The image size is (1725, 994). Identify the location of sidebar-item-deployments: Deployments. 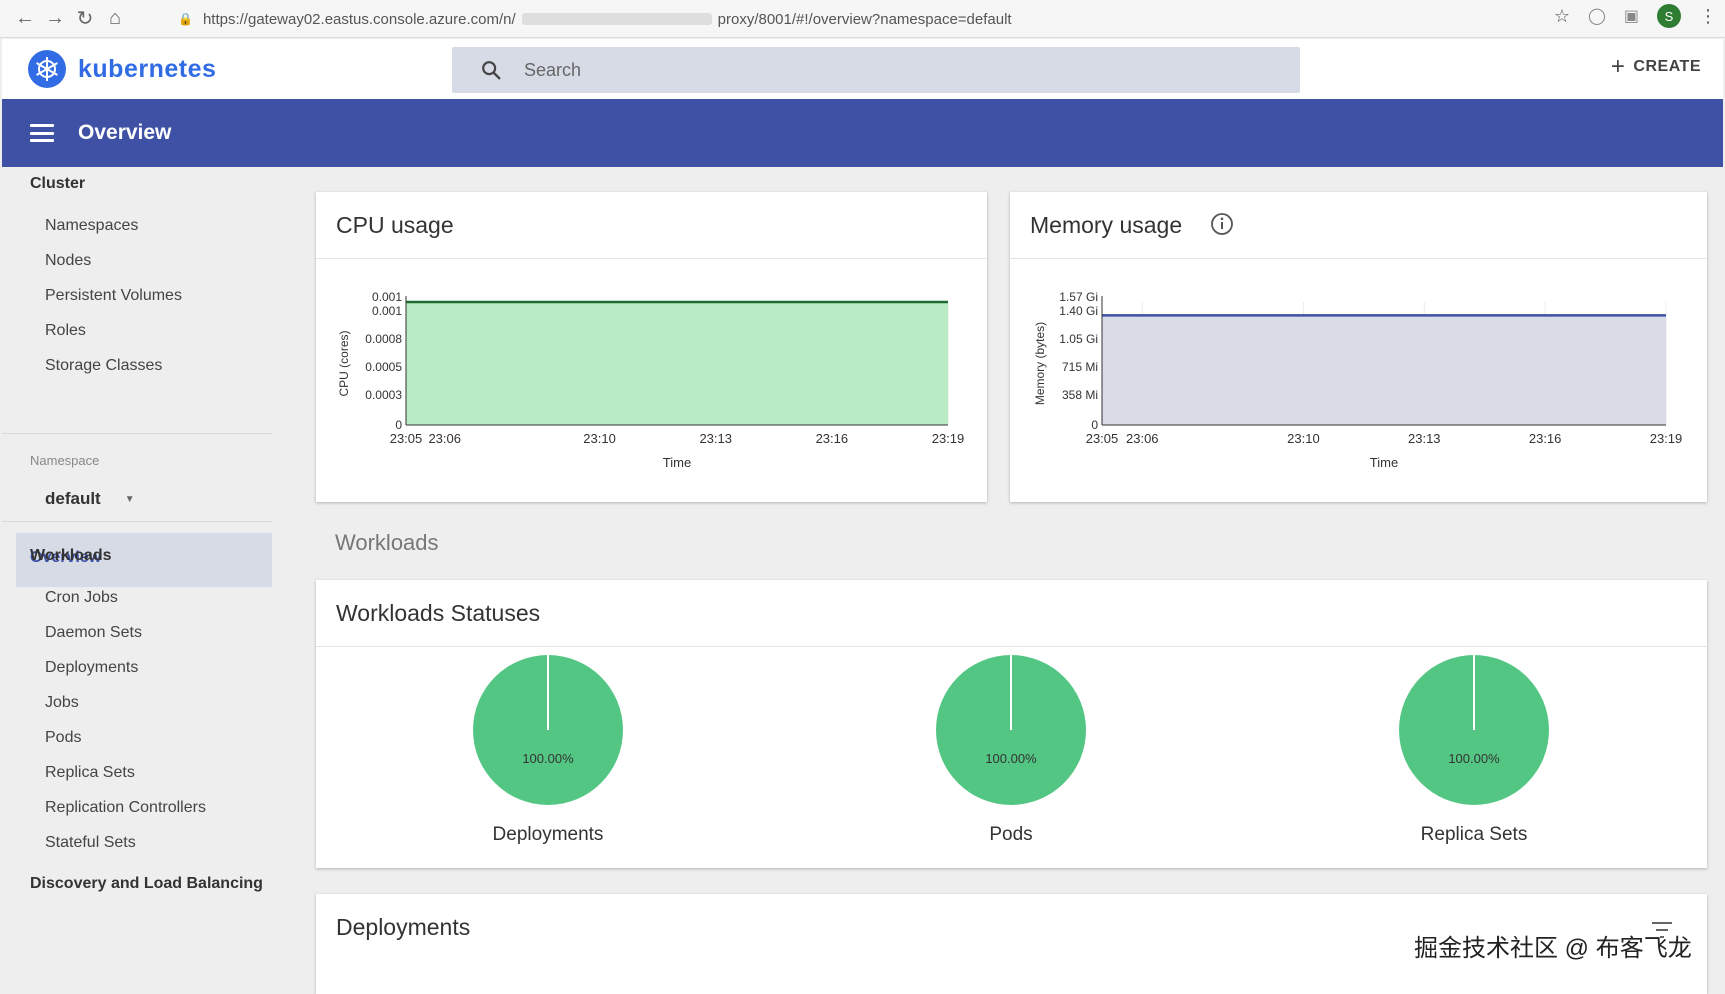
(91, 668).